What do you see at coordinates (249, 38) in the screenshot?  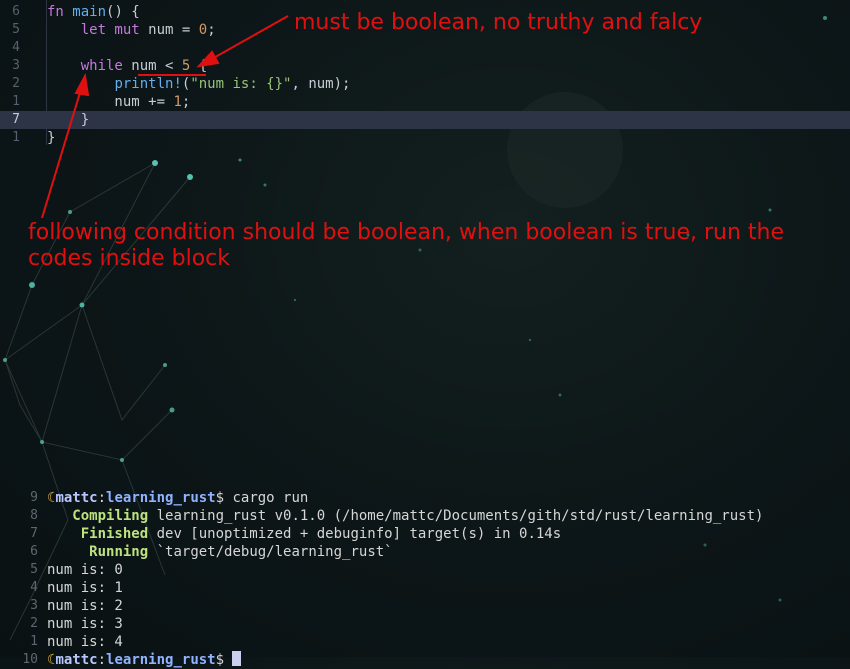 I see `arrow-to-number` at bounding box center [249, 38].